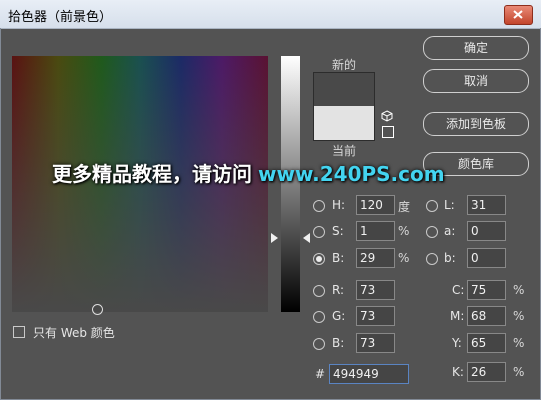 This screenshot has height=400, width=541. Describe the element at coordinates (387, 116) in the screenshot. I see `out-of-gamut-cube-icon` at that location.